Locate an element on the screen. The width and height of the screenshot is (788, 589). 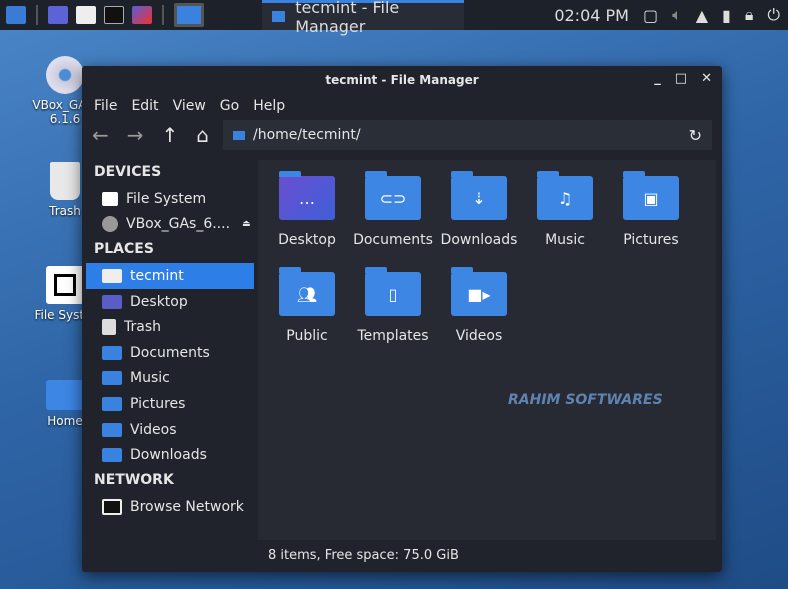
file-label: Desktop is located at coordinates (307, 240).